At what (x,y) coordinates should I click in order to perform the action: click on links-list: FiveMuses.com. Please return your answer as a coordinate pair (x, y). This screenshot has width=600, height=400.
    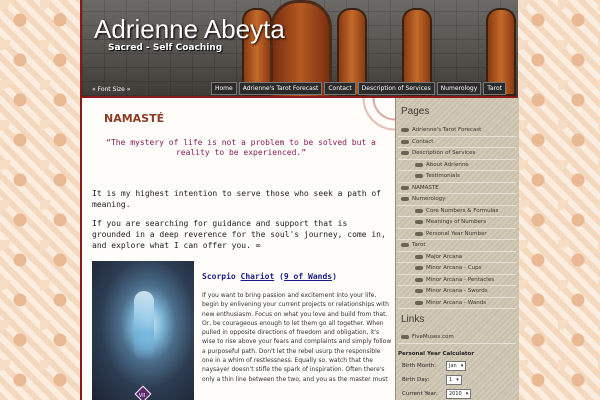
    Looking at the image, I should click on (457, 338).